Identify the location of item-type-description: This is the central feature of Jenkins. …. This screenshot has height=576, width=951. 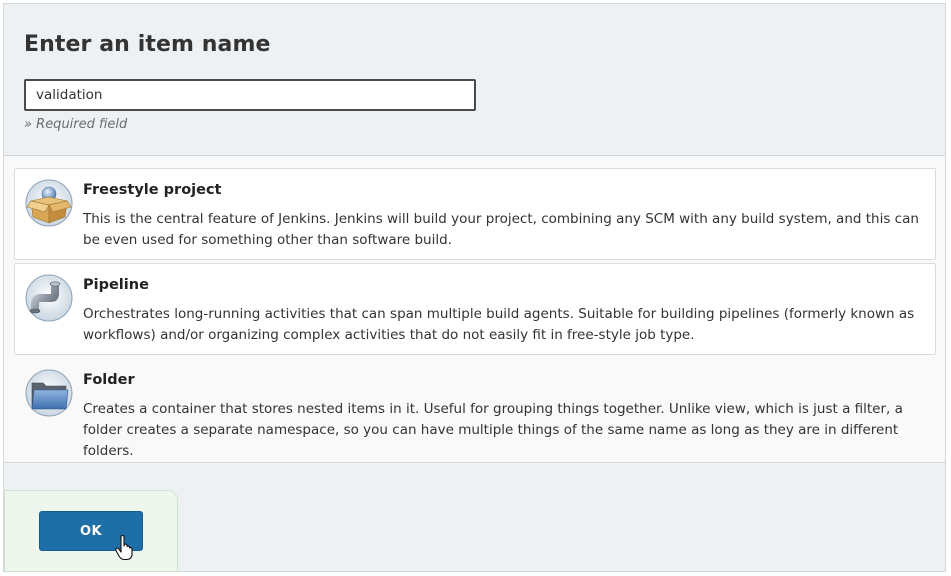
(501, 229).